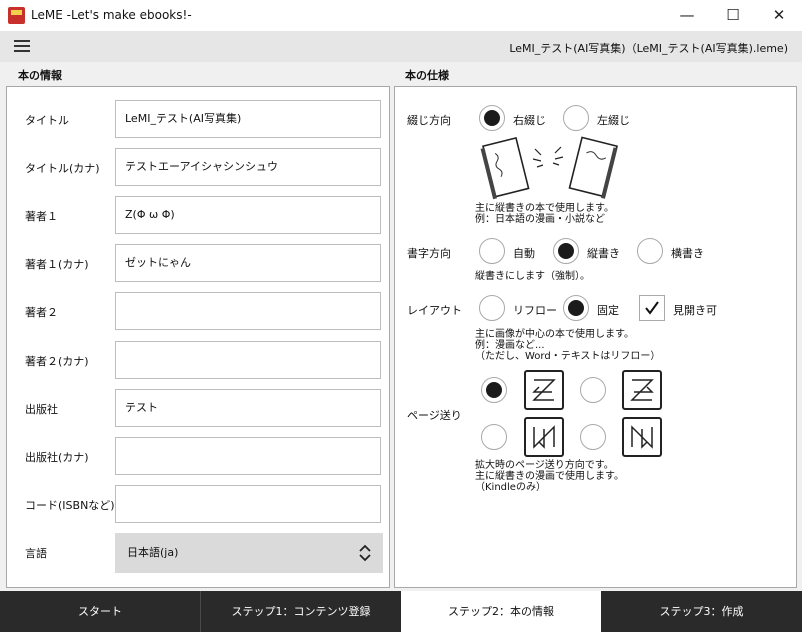  I want to click on field-label: 著者２, so click(41, 312).